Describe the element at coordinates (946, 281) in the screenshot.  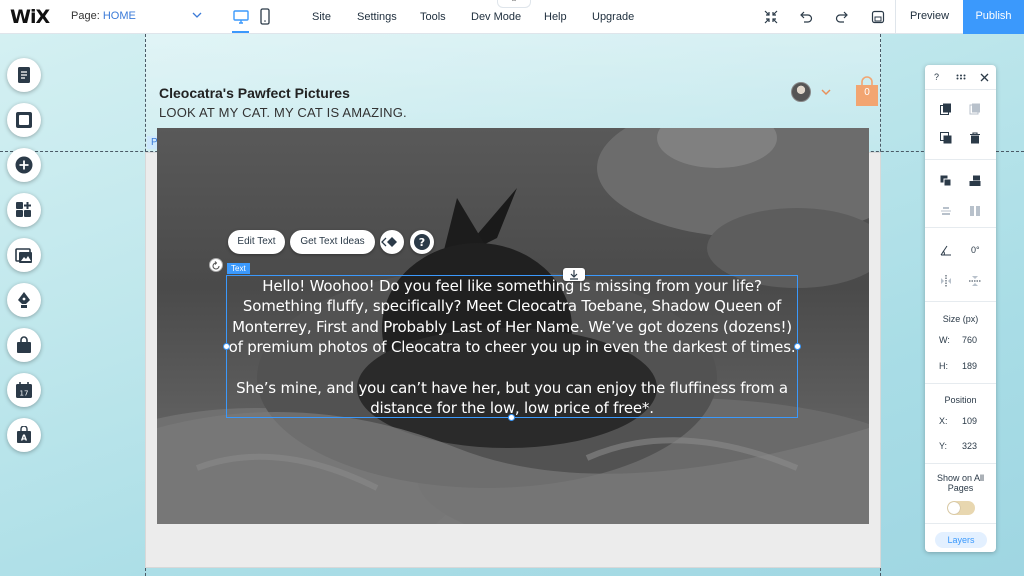
I see `flip-horizontal-icon` at that location.